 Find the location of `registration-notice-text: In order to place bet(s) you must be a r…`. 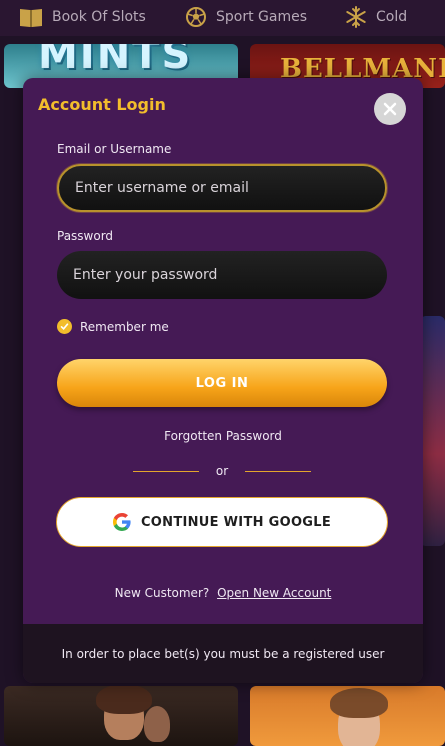

registration-notice-text: In order to place bet(s) you must be a r… is located at coordinates (223, 653).